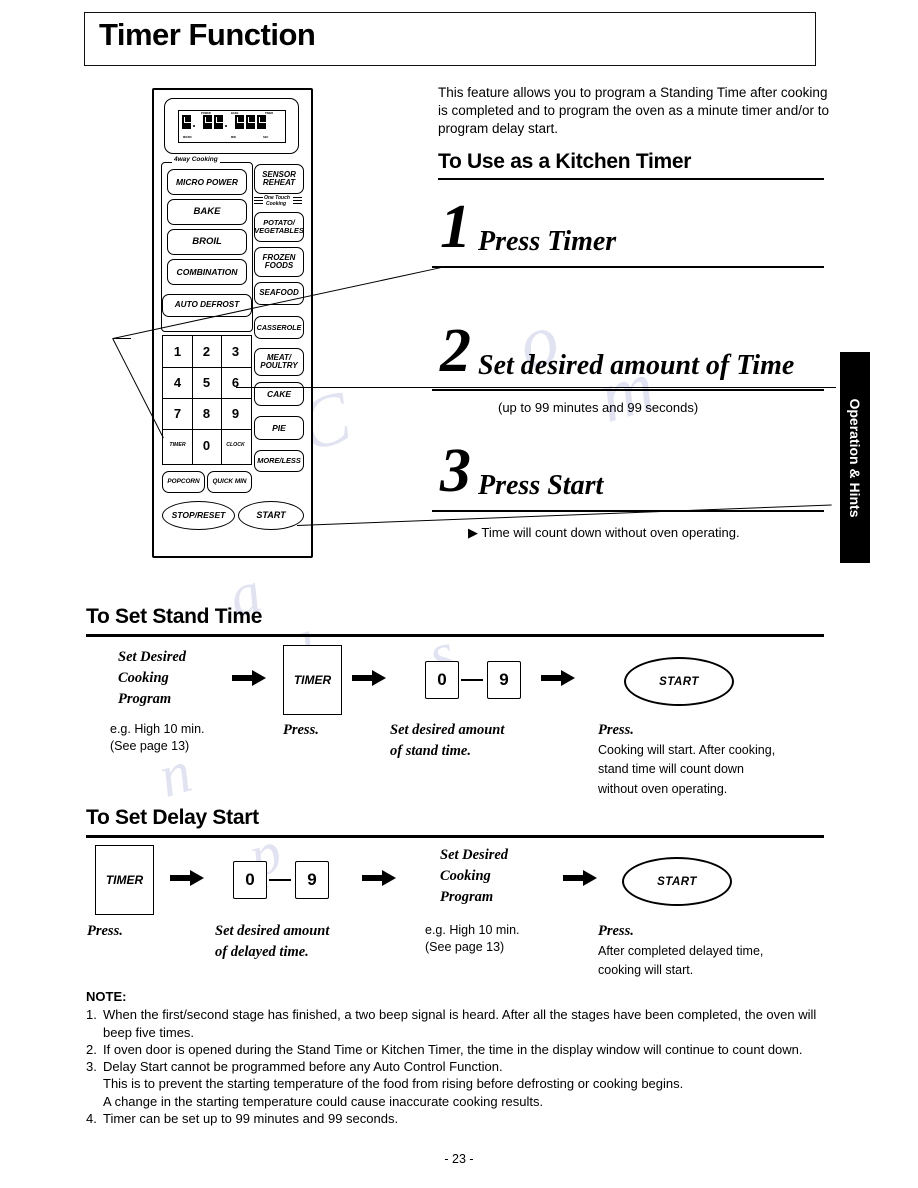 This screenshot has width=918, height=1188. Describe the element at coordinates (616, 931) in the screenshot. I see `delay-start-caption-4-title: Press.` at that location.